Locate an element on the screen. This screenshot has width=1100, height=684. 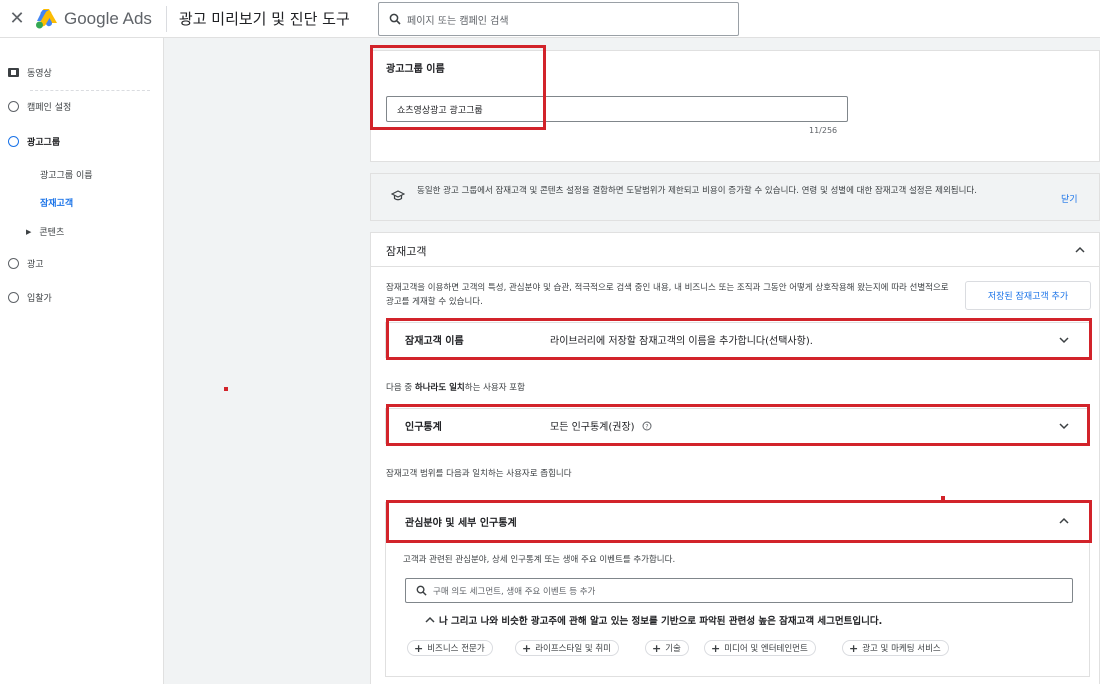
video-icon is located at coordinates (13, 72).